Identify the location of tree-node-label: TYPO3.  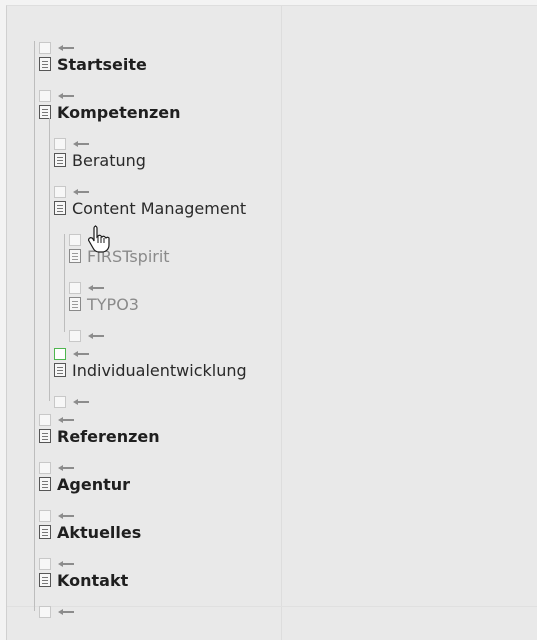
(113, 304).